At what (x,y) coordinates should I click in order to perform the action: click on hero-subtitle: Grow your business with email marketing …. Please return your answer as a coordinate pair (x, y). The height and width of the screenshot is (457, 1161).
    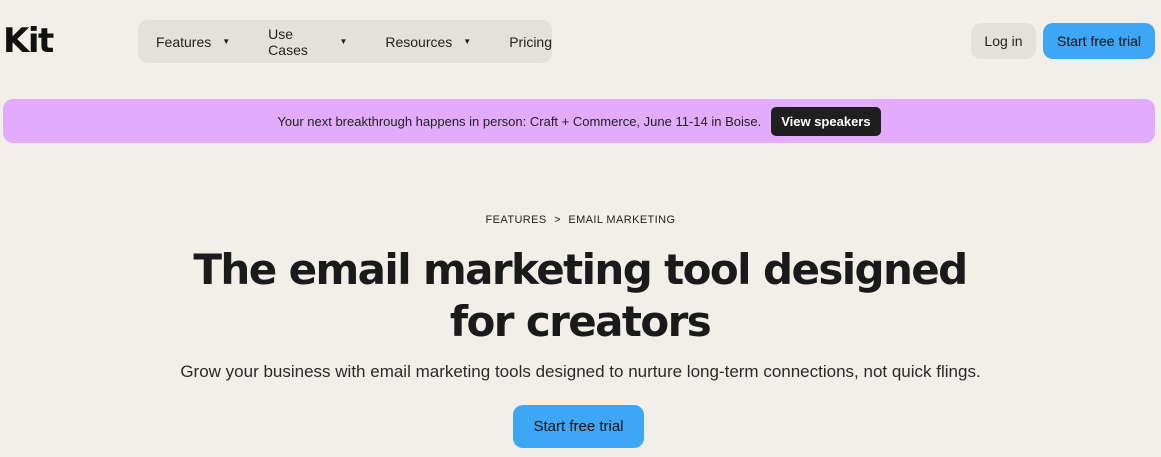
    Looking at the image, I should click on (580, 371).